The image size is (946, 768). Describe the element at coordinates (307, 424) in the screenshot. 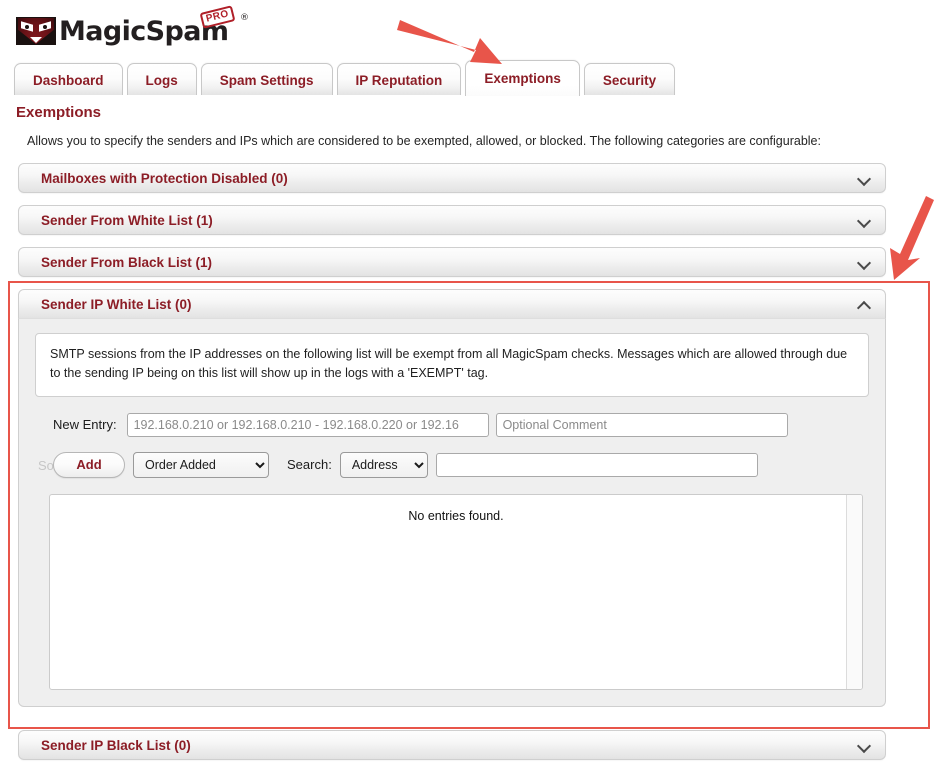

I see `new-entry-input` at that location.